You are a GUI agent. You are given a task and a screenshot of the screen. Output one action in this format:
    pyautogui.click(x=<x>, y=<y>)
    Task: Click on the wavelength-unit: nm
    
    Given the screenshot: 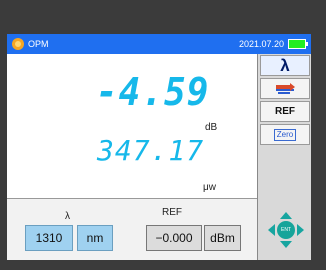 What is the action you would take?
    pyautogui.click(x=95, y=238)
    